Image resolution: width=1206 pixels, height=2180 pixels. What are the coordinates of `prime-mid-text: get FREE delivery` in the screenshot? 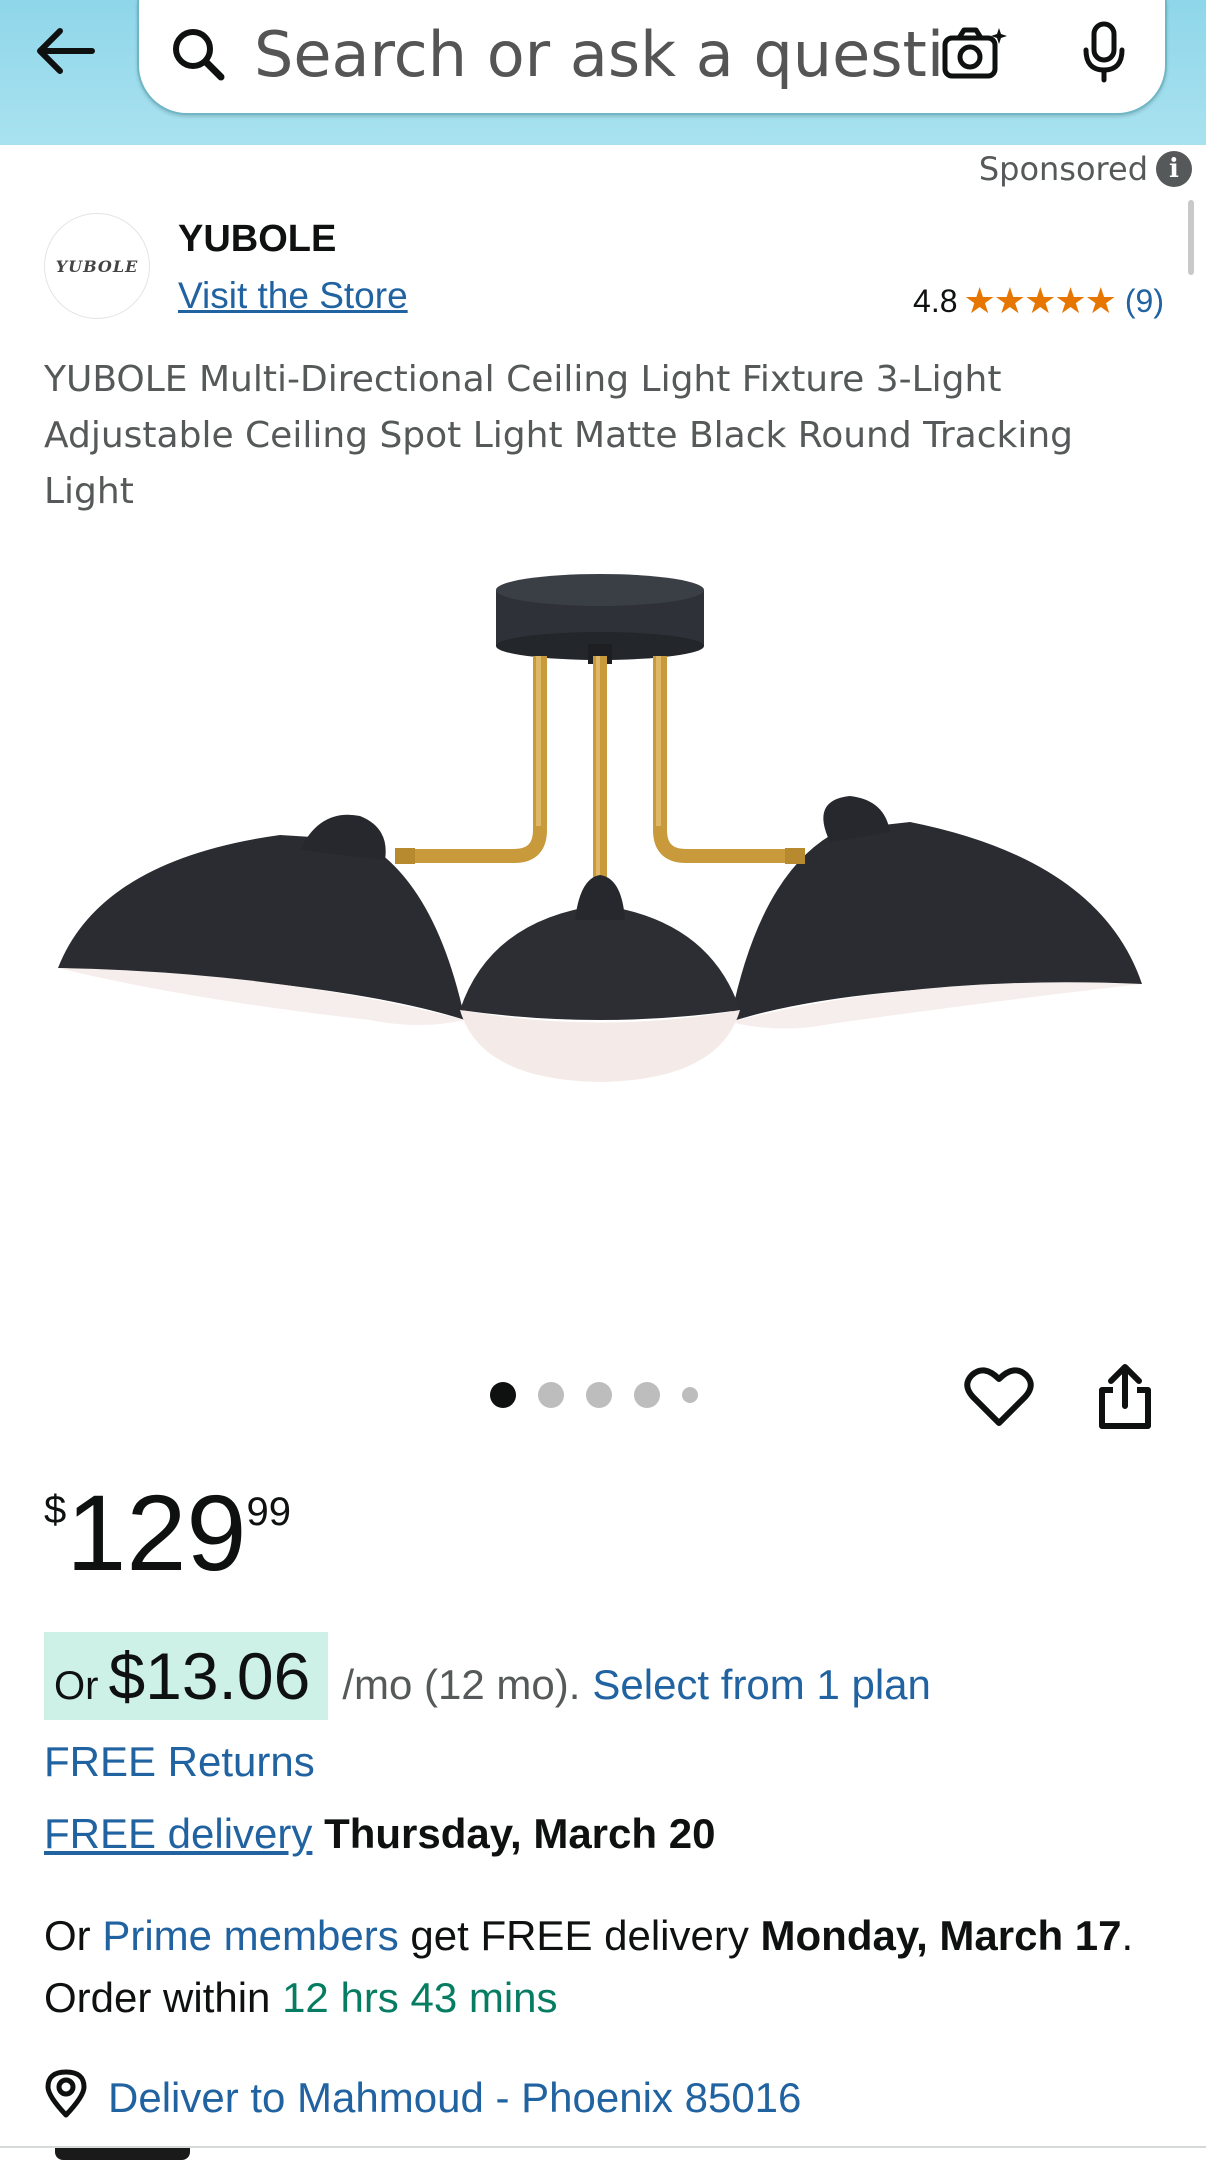 It's located at (579, 1935).